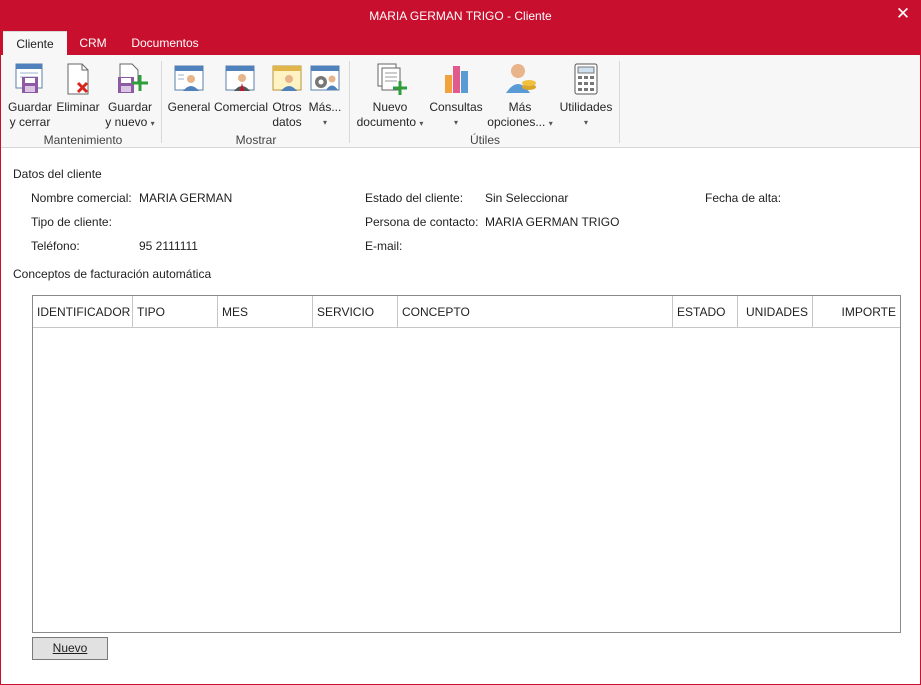 The image size is (921, 685). Describe the element at coordinates (30, 95) in the screenshot. I see `save-close-button: Guardar y cerrar` at that location.